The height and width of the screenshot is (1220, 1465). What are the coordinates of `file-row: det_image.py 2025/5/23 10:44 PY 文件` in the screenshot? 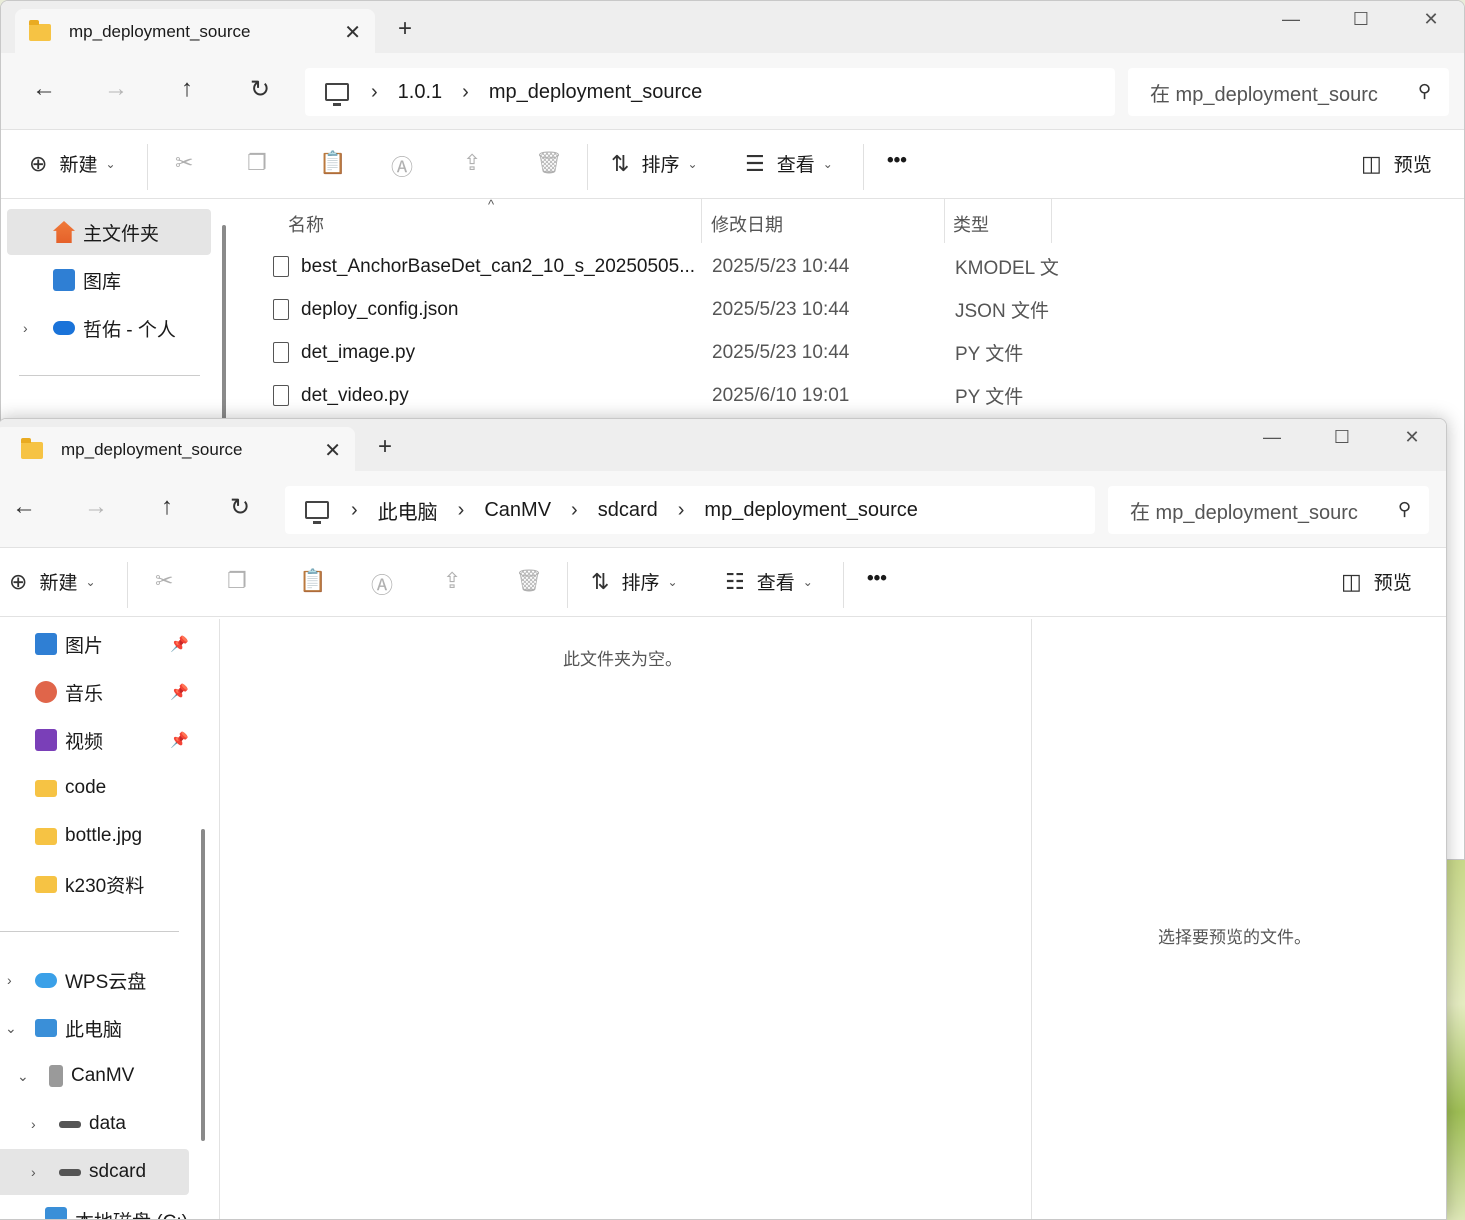 It's located at (649, 352).